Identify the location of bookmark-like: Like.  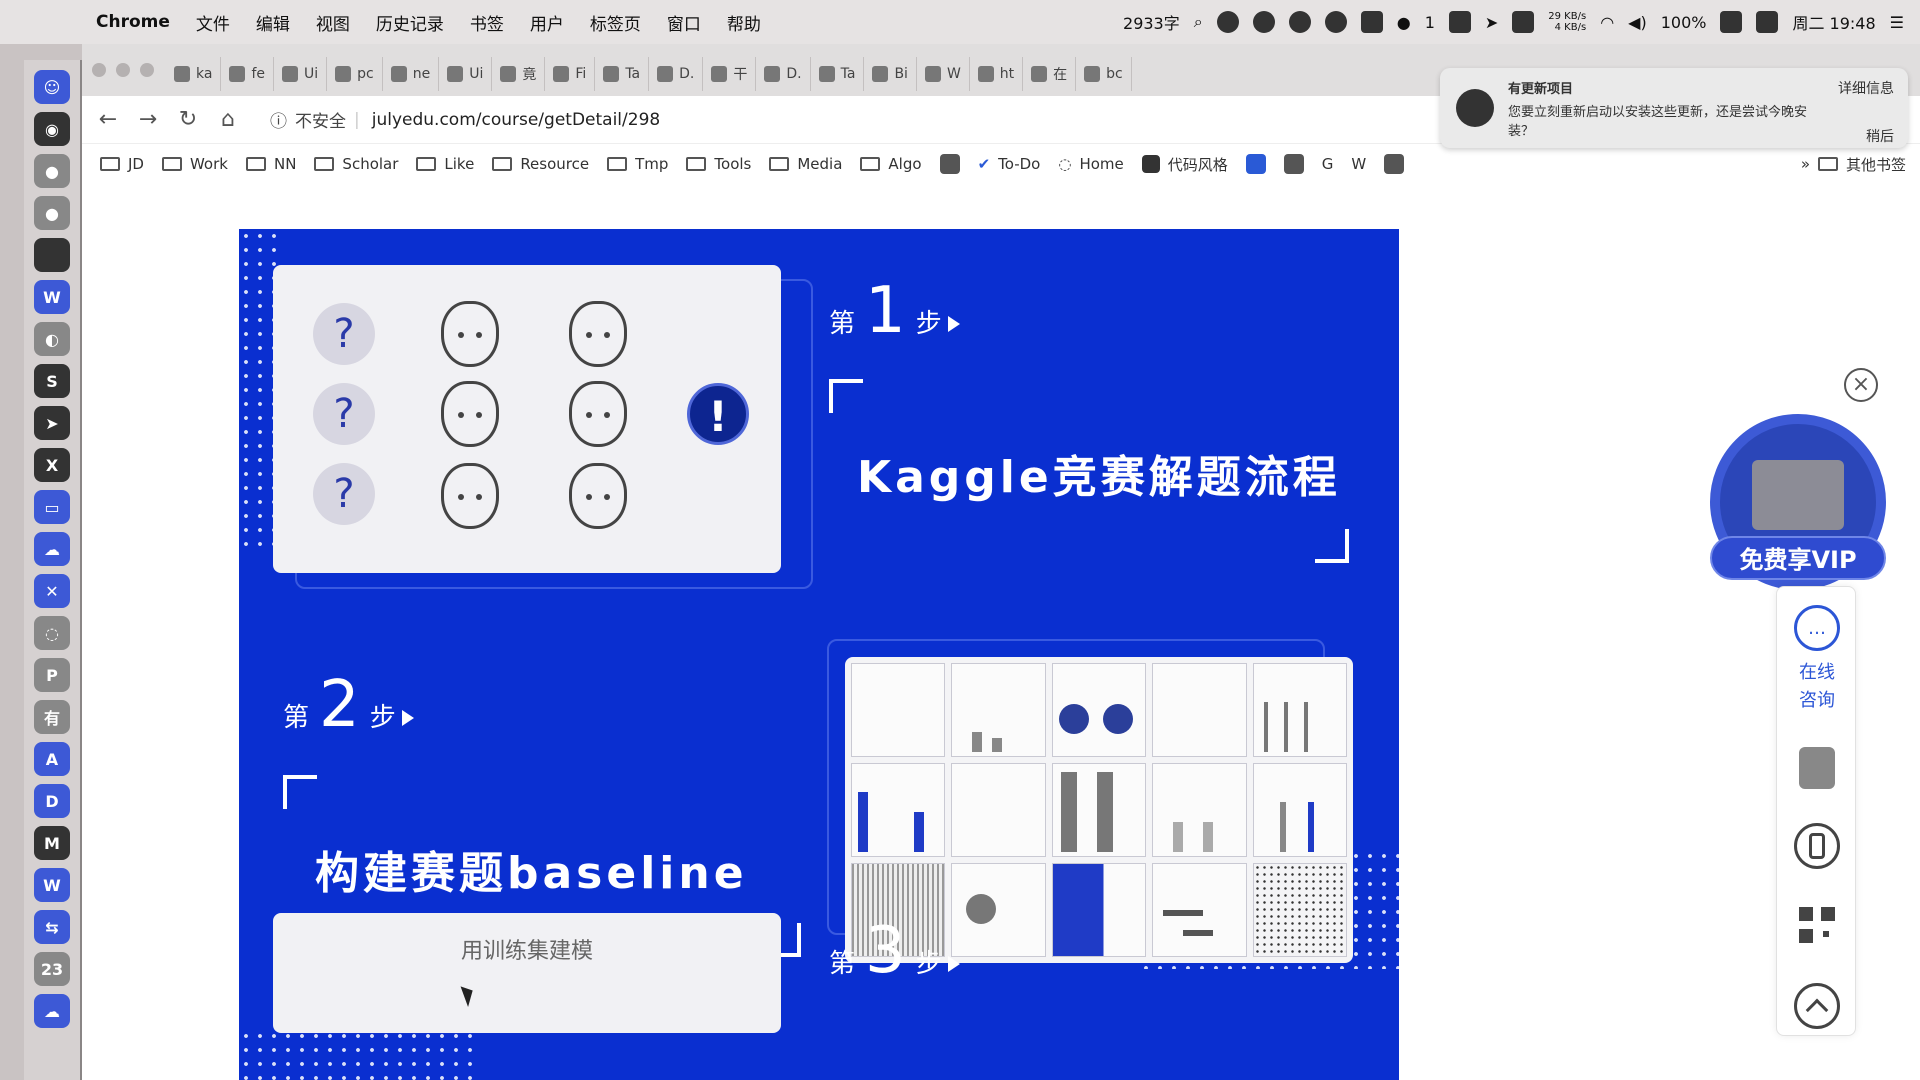
(445, 164).